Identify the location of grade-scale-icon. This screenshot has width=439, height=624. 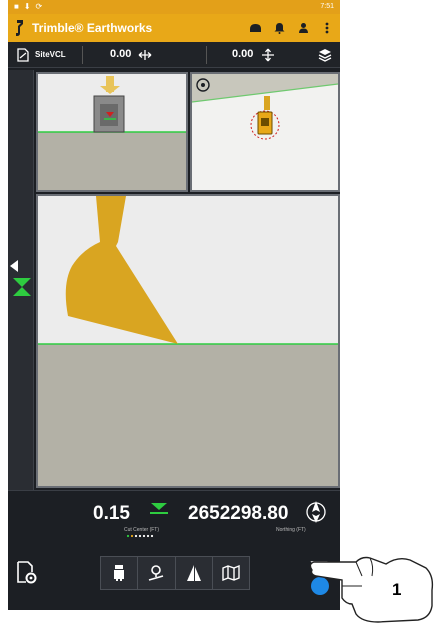
(140, 536).